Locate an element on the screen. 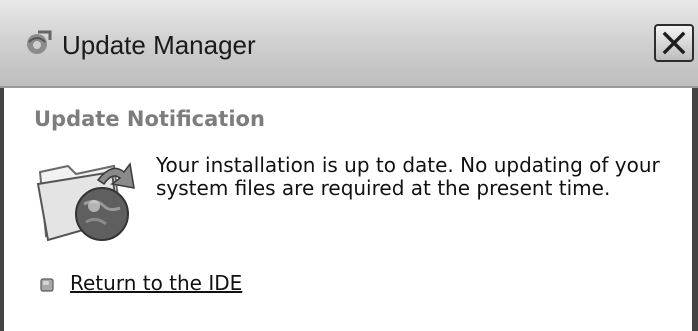 This screenshot has height=331, width=698. window-title: Update Manager is located at coordinates (159, 45).